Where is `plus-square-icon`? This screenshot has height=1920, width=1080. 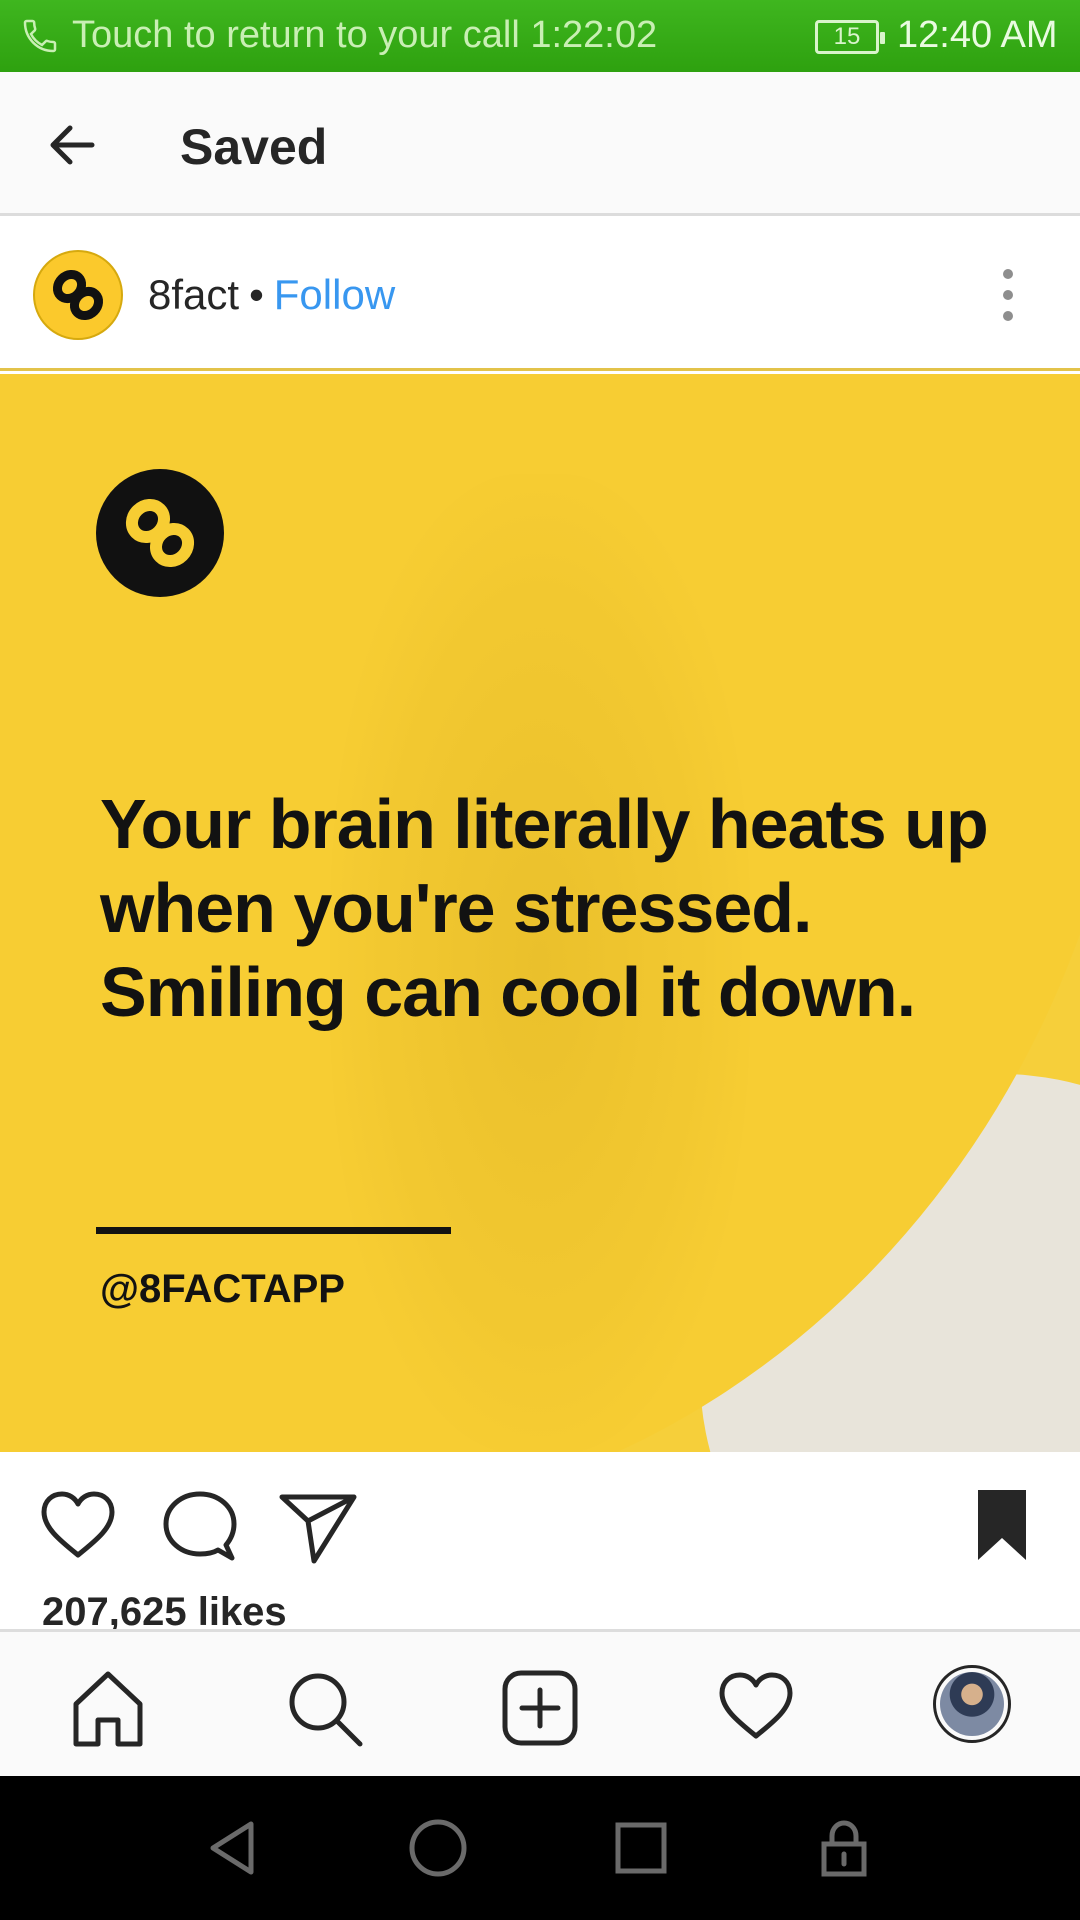 plus-square-icon is located at coordinates (540, 1708).